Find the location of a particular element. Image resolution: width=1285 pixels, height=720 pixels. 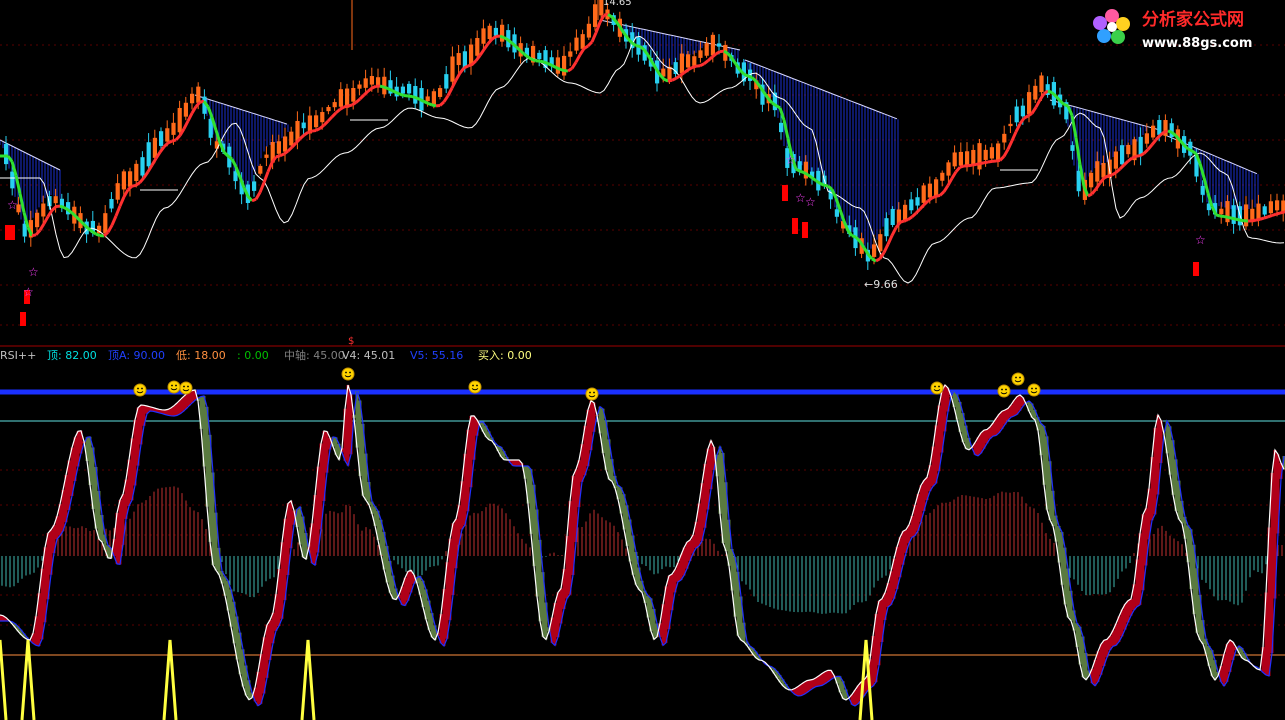

signal-bar is located at coordinates (795, 226).